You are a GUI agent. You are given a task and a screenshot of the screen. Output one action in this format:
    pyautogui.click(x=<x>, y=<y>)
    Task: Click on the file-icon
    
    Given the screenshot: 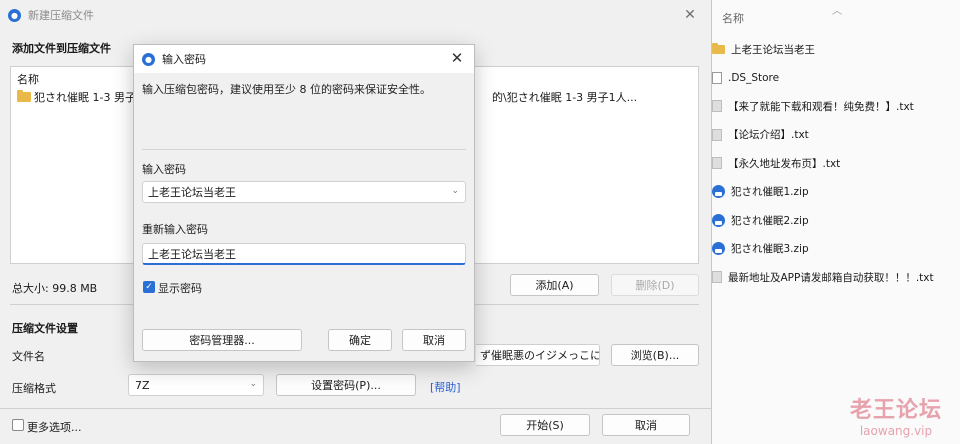 What is the action you would take?
    pyautogui.click(x=717, y=77)
    